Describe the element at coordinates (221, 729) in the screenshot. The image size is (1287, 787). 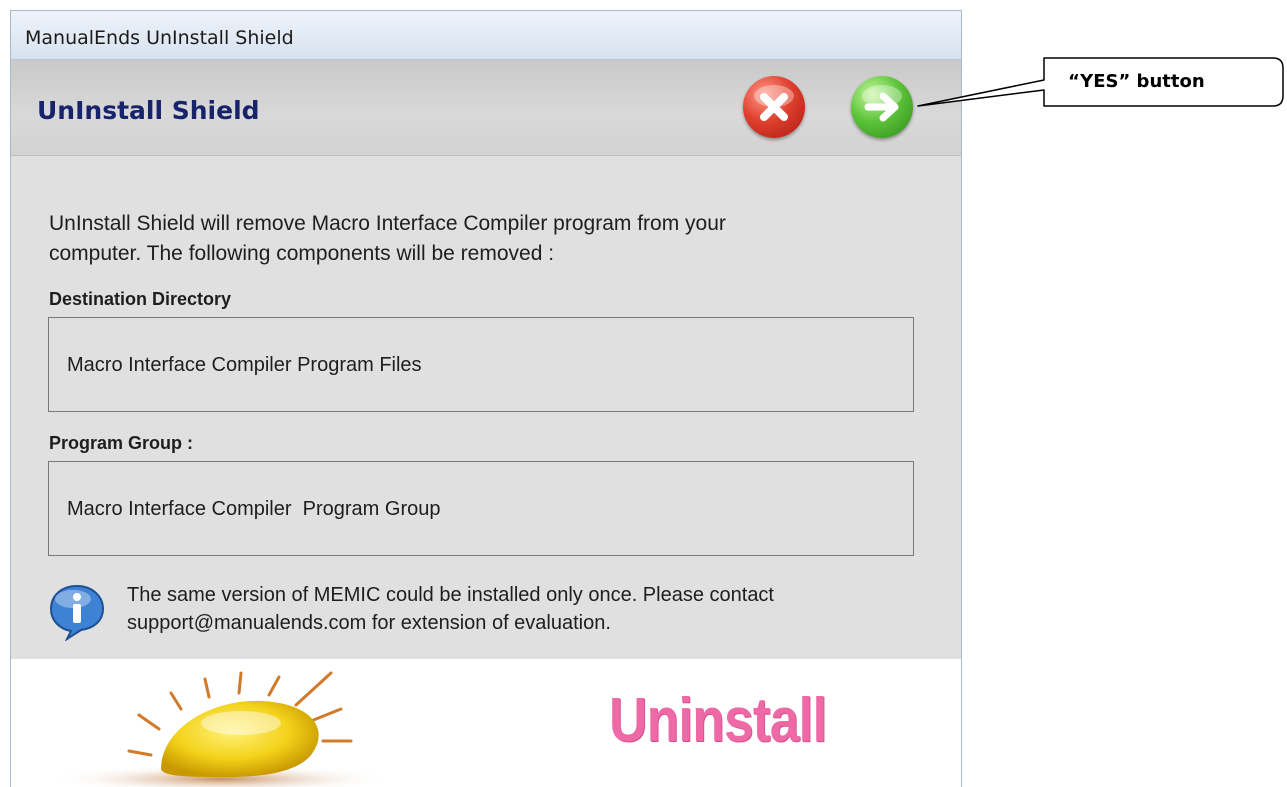
I see `sun-logo-icon` at that location.